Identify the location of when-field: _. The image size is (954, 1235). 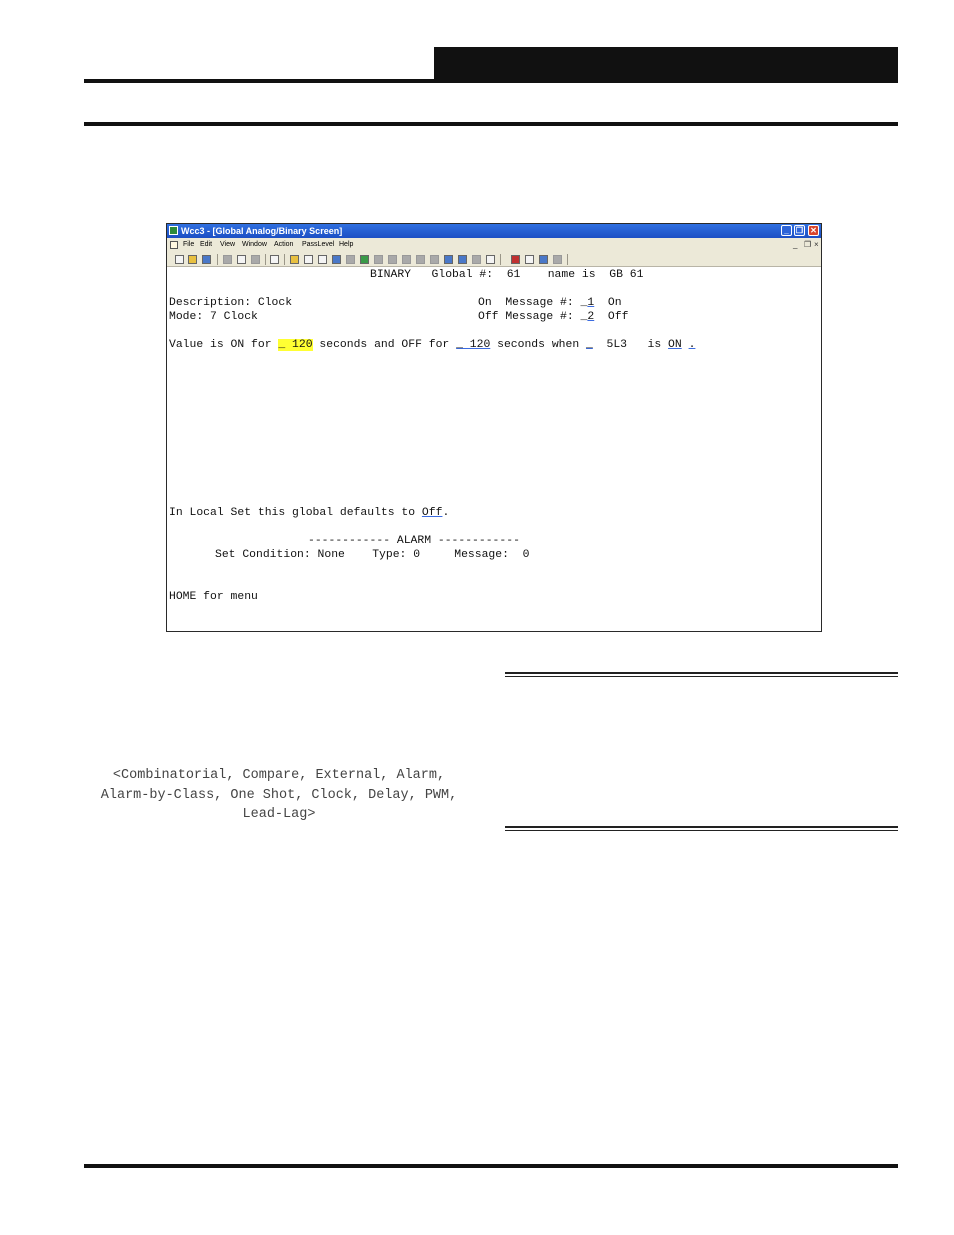
(589, 345).